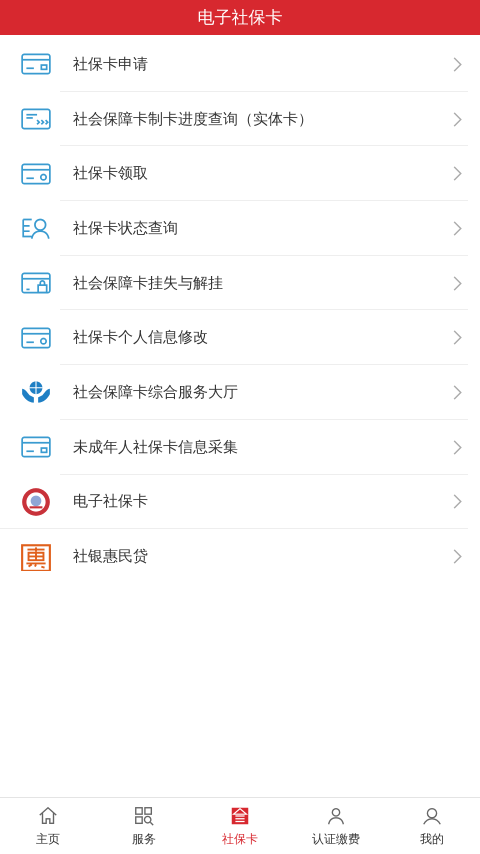  Describe the element at coordinates (36, 502) in the screenshot. I see `emblem-icon` at that location.